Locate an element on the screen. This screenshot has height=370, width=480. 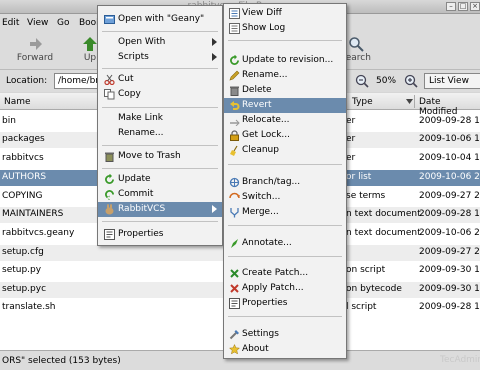
submenu-show-log: Show Log is located at coordinates (285, 28).